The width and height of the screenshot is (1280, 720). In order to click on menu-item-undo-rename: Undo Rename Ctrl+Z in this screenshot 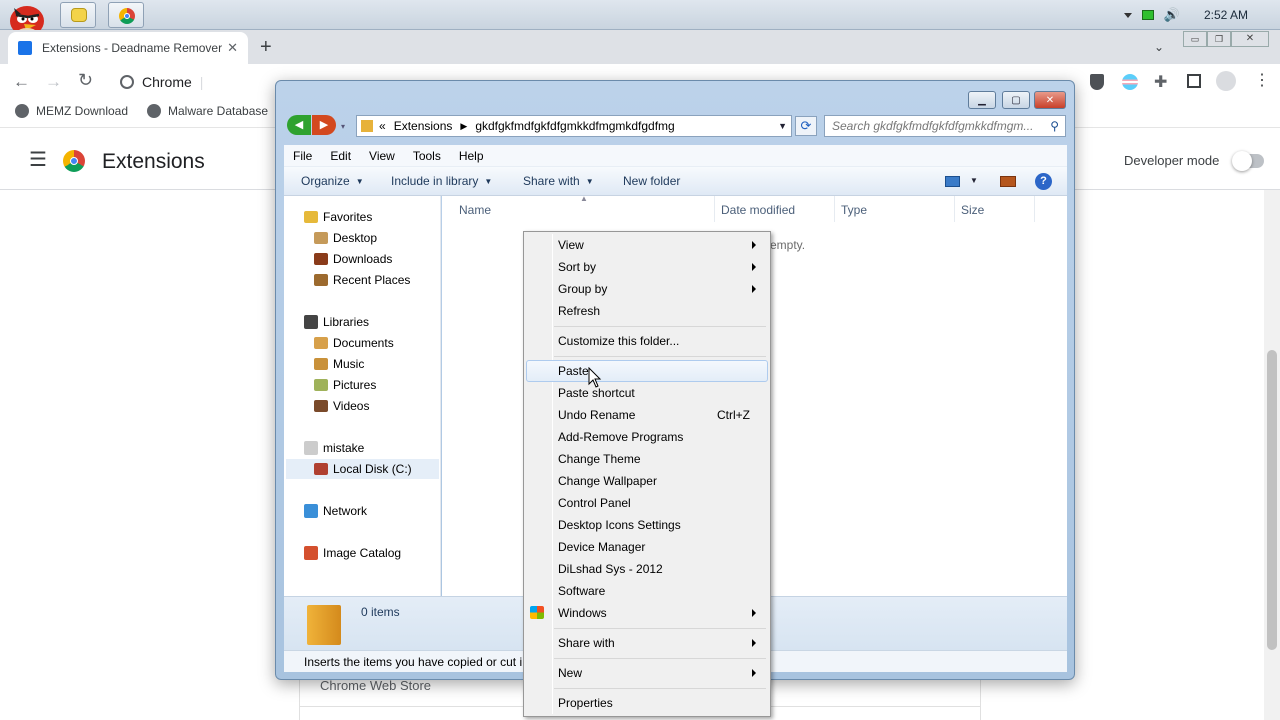, I will do `click(654, 415)`.